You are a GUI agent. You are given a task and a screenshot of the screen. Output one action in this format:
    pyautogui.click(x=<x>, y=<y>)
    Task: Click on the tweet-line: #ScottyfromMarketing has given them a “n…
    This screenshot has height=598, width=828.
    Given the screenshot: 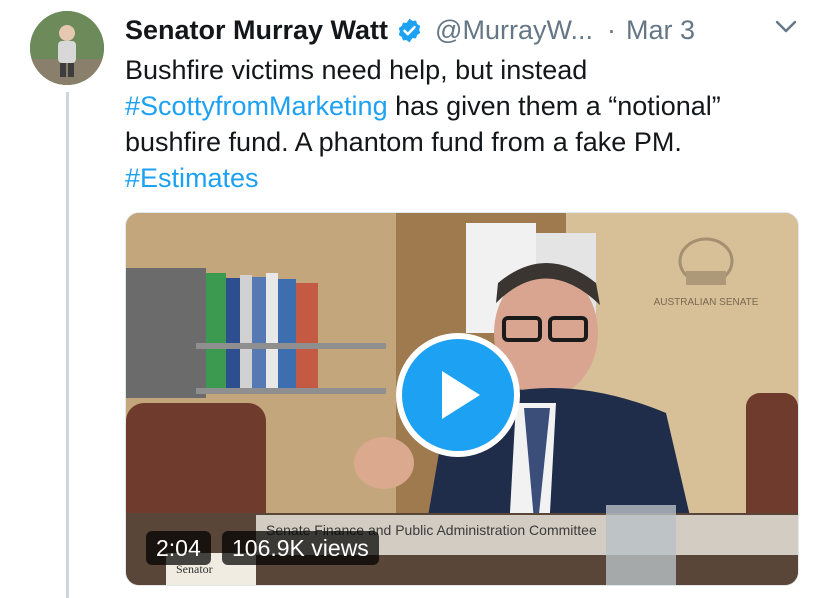 What is the action you would take?
    pyautogui.click(x=465, y=106)
    